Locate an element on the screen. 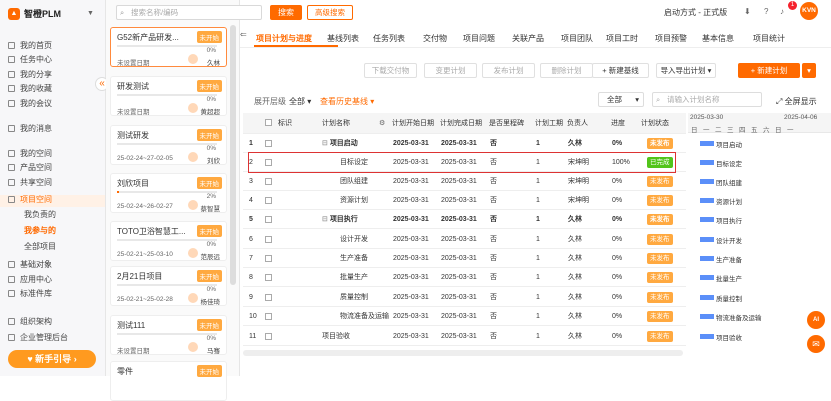  sidebar-item: 企业管理后台 is located at coordinates (55, 337).